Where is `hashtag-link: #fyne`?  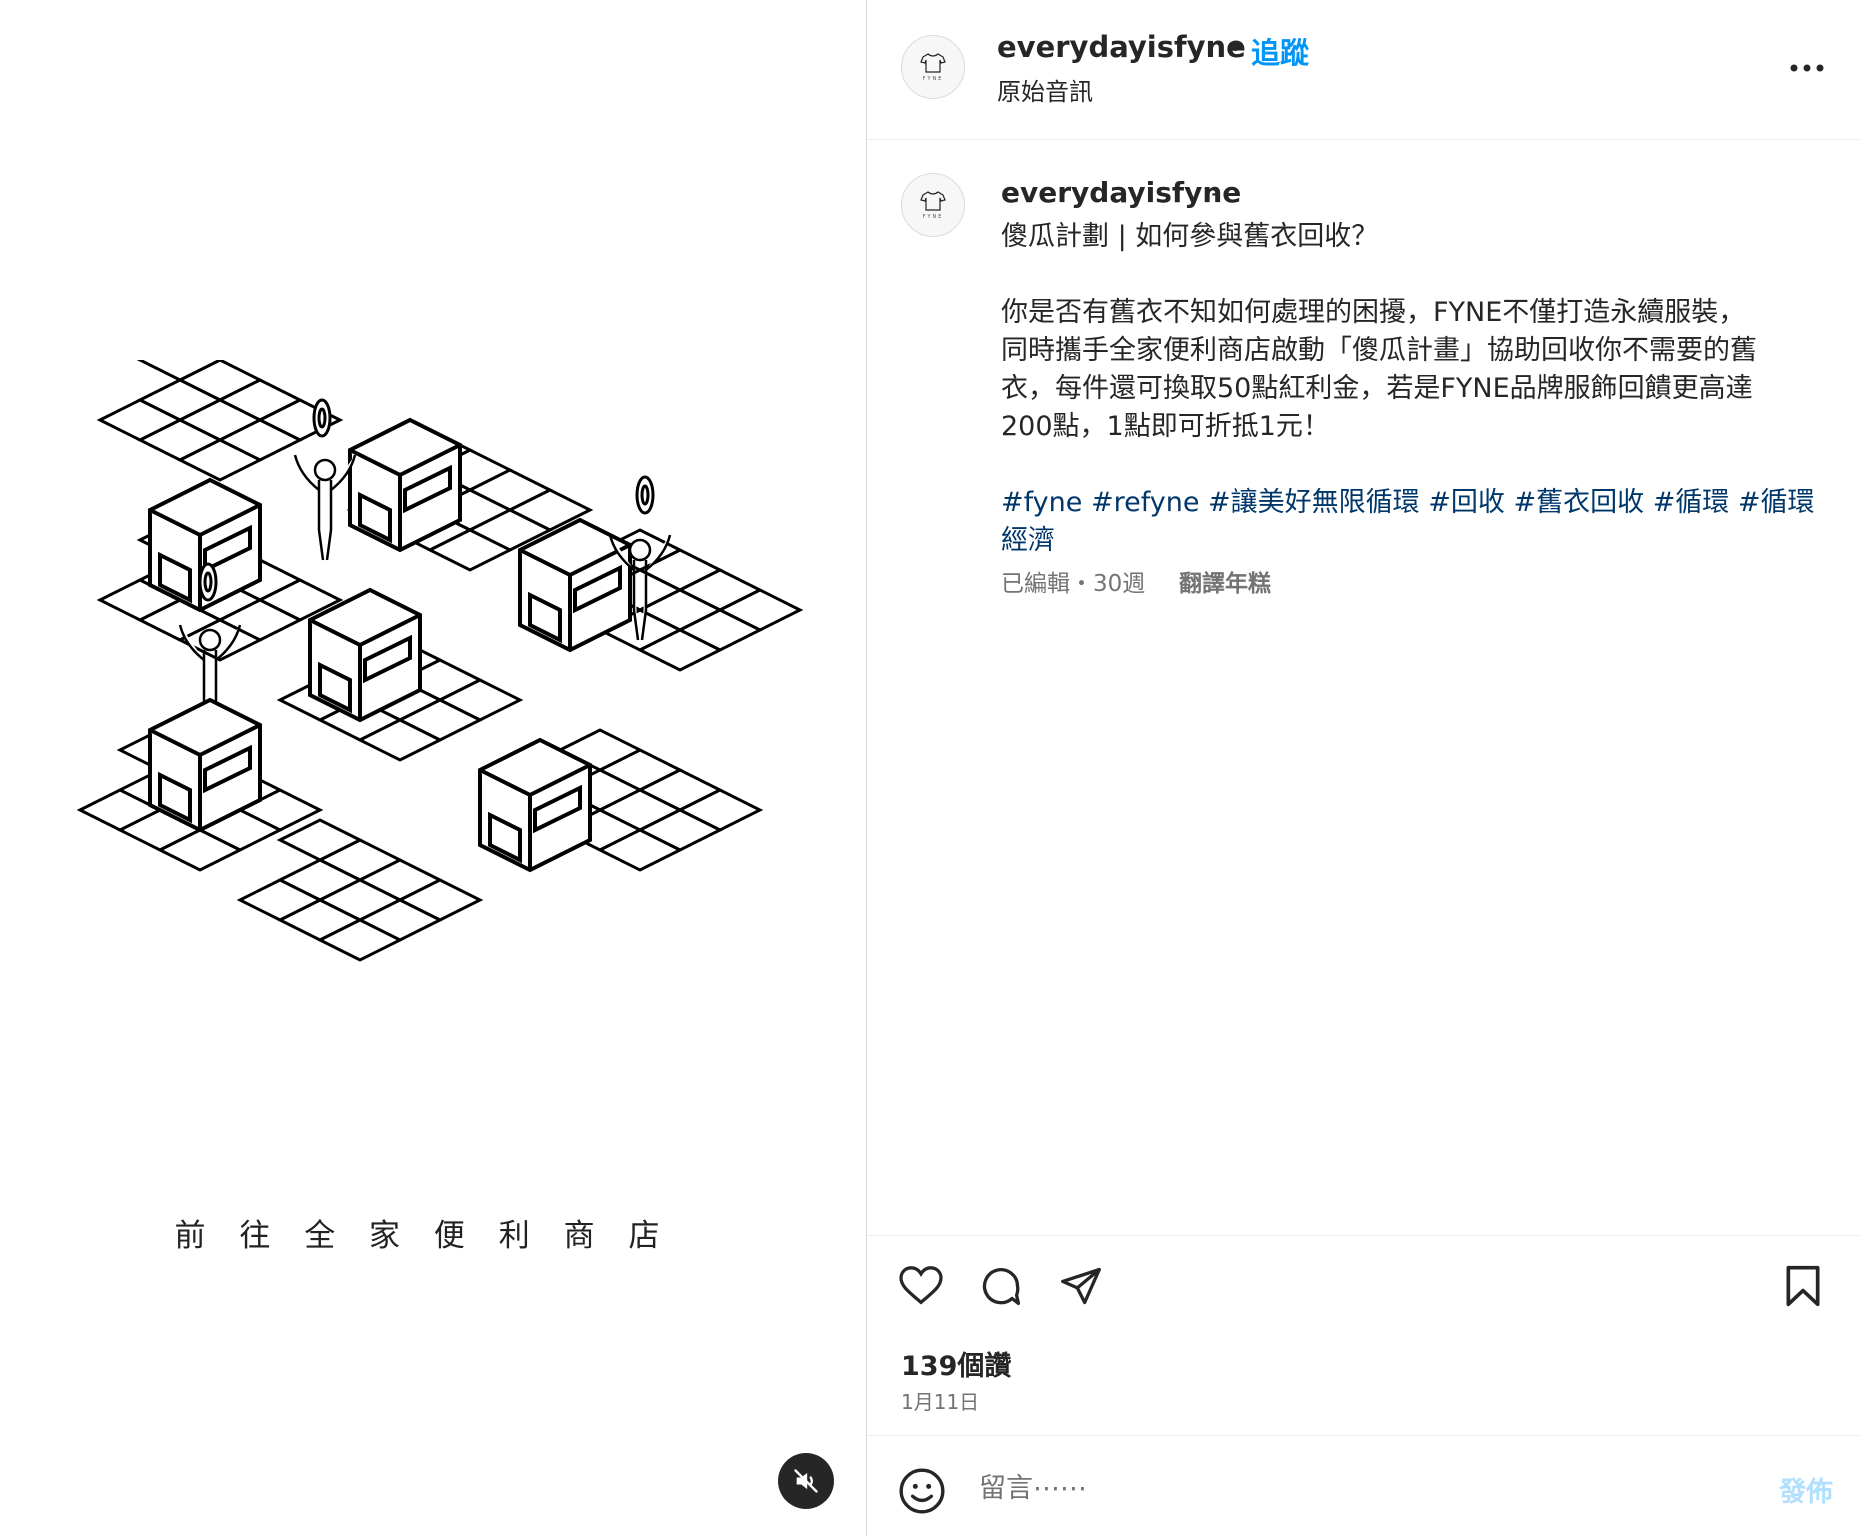
hashtag-link: #fyne is located at coordinates (1041, 502).